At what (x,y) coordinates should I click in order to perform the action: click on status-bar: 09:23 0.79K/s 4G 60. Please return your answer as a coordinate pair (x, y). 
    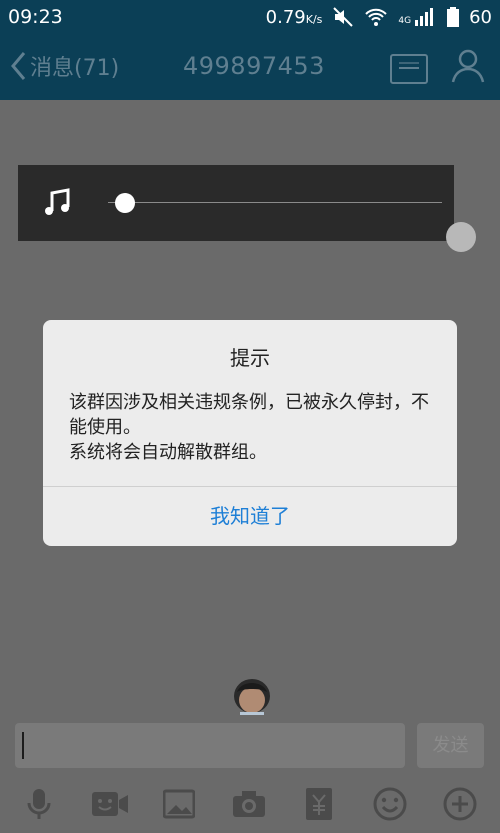
    Looking at the image, I should click on (250, 17).